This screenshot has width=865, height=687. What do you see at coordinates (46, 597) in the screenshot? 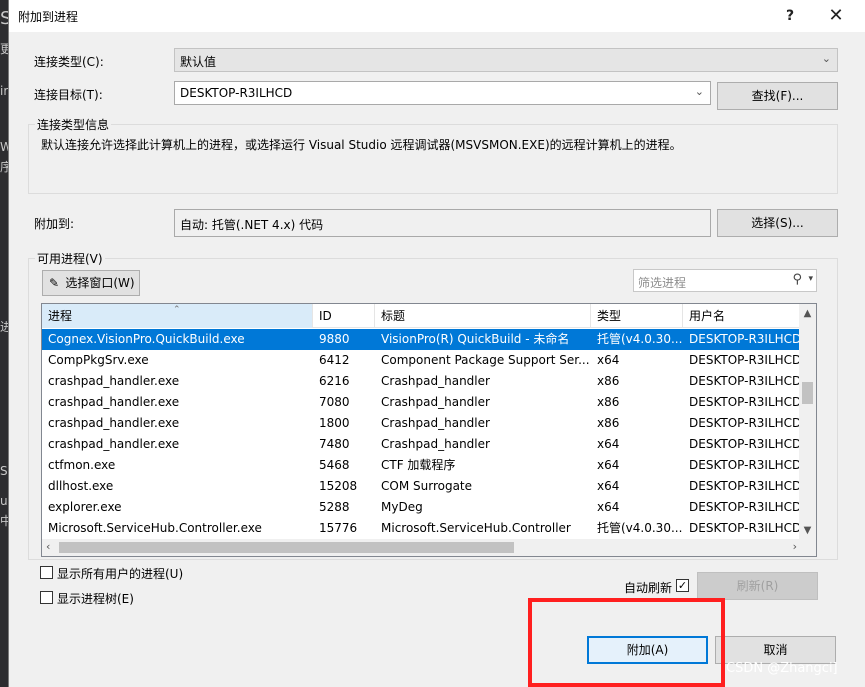
I see `show-tree-checkbox` at bounding box center [46, 597].